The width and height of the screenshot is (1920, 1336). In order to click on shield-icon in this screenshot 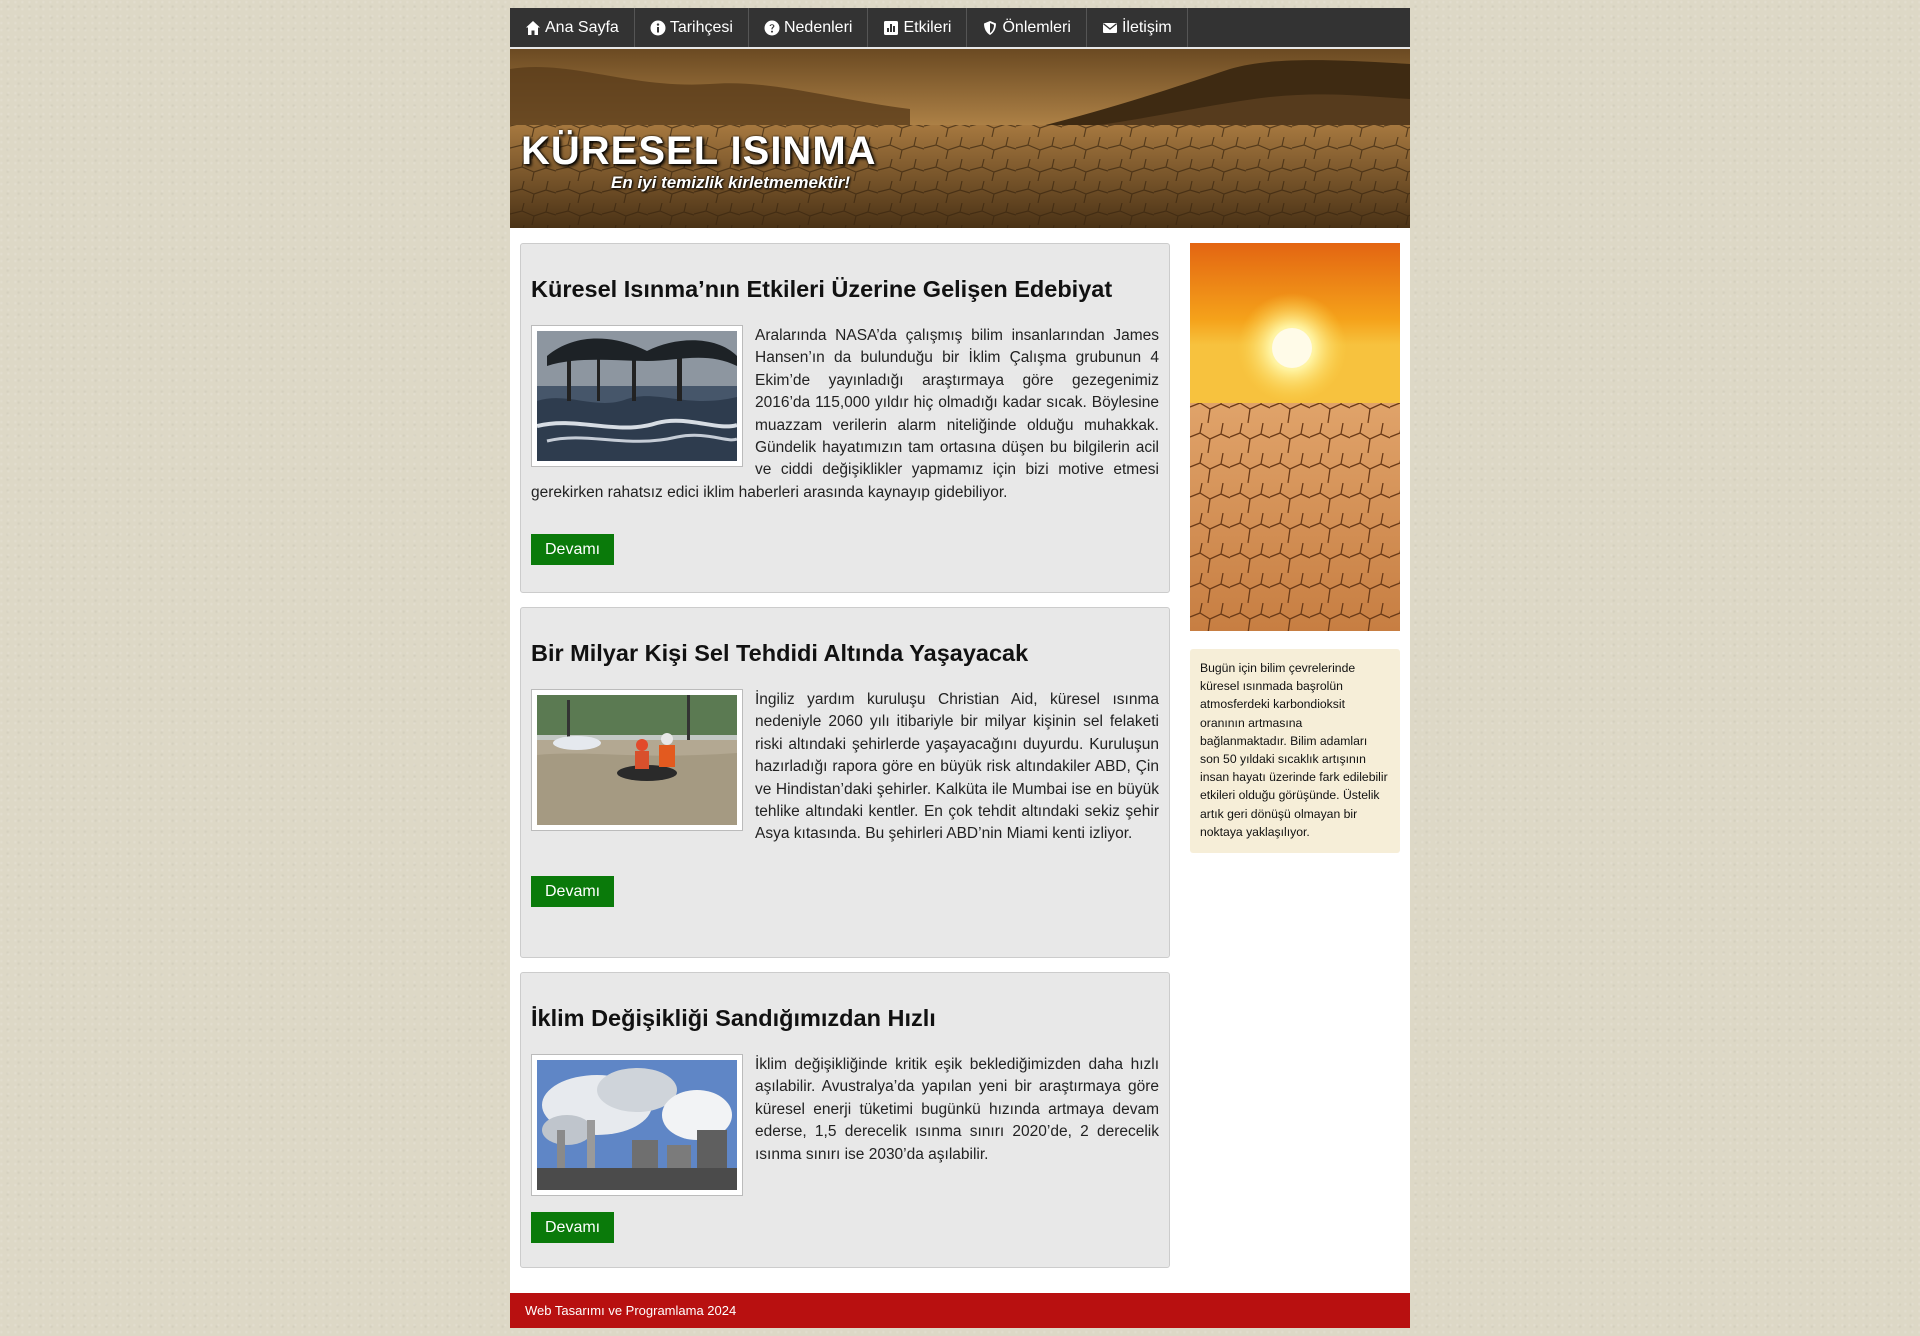, I will do `click(990, 28)`.